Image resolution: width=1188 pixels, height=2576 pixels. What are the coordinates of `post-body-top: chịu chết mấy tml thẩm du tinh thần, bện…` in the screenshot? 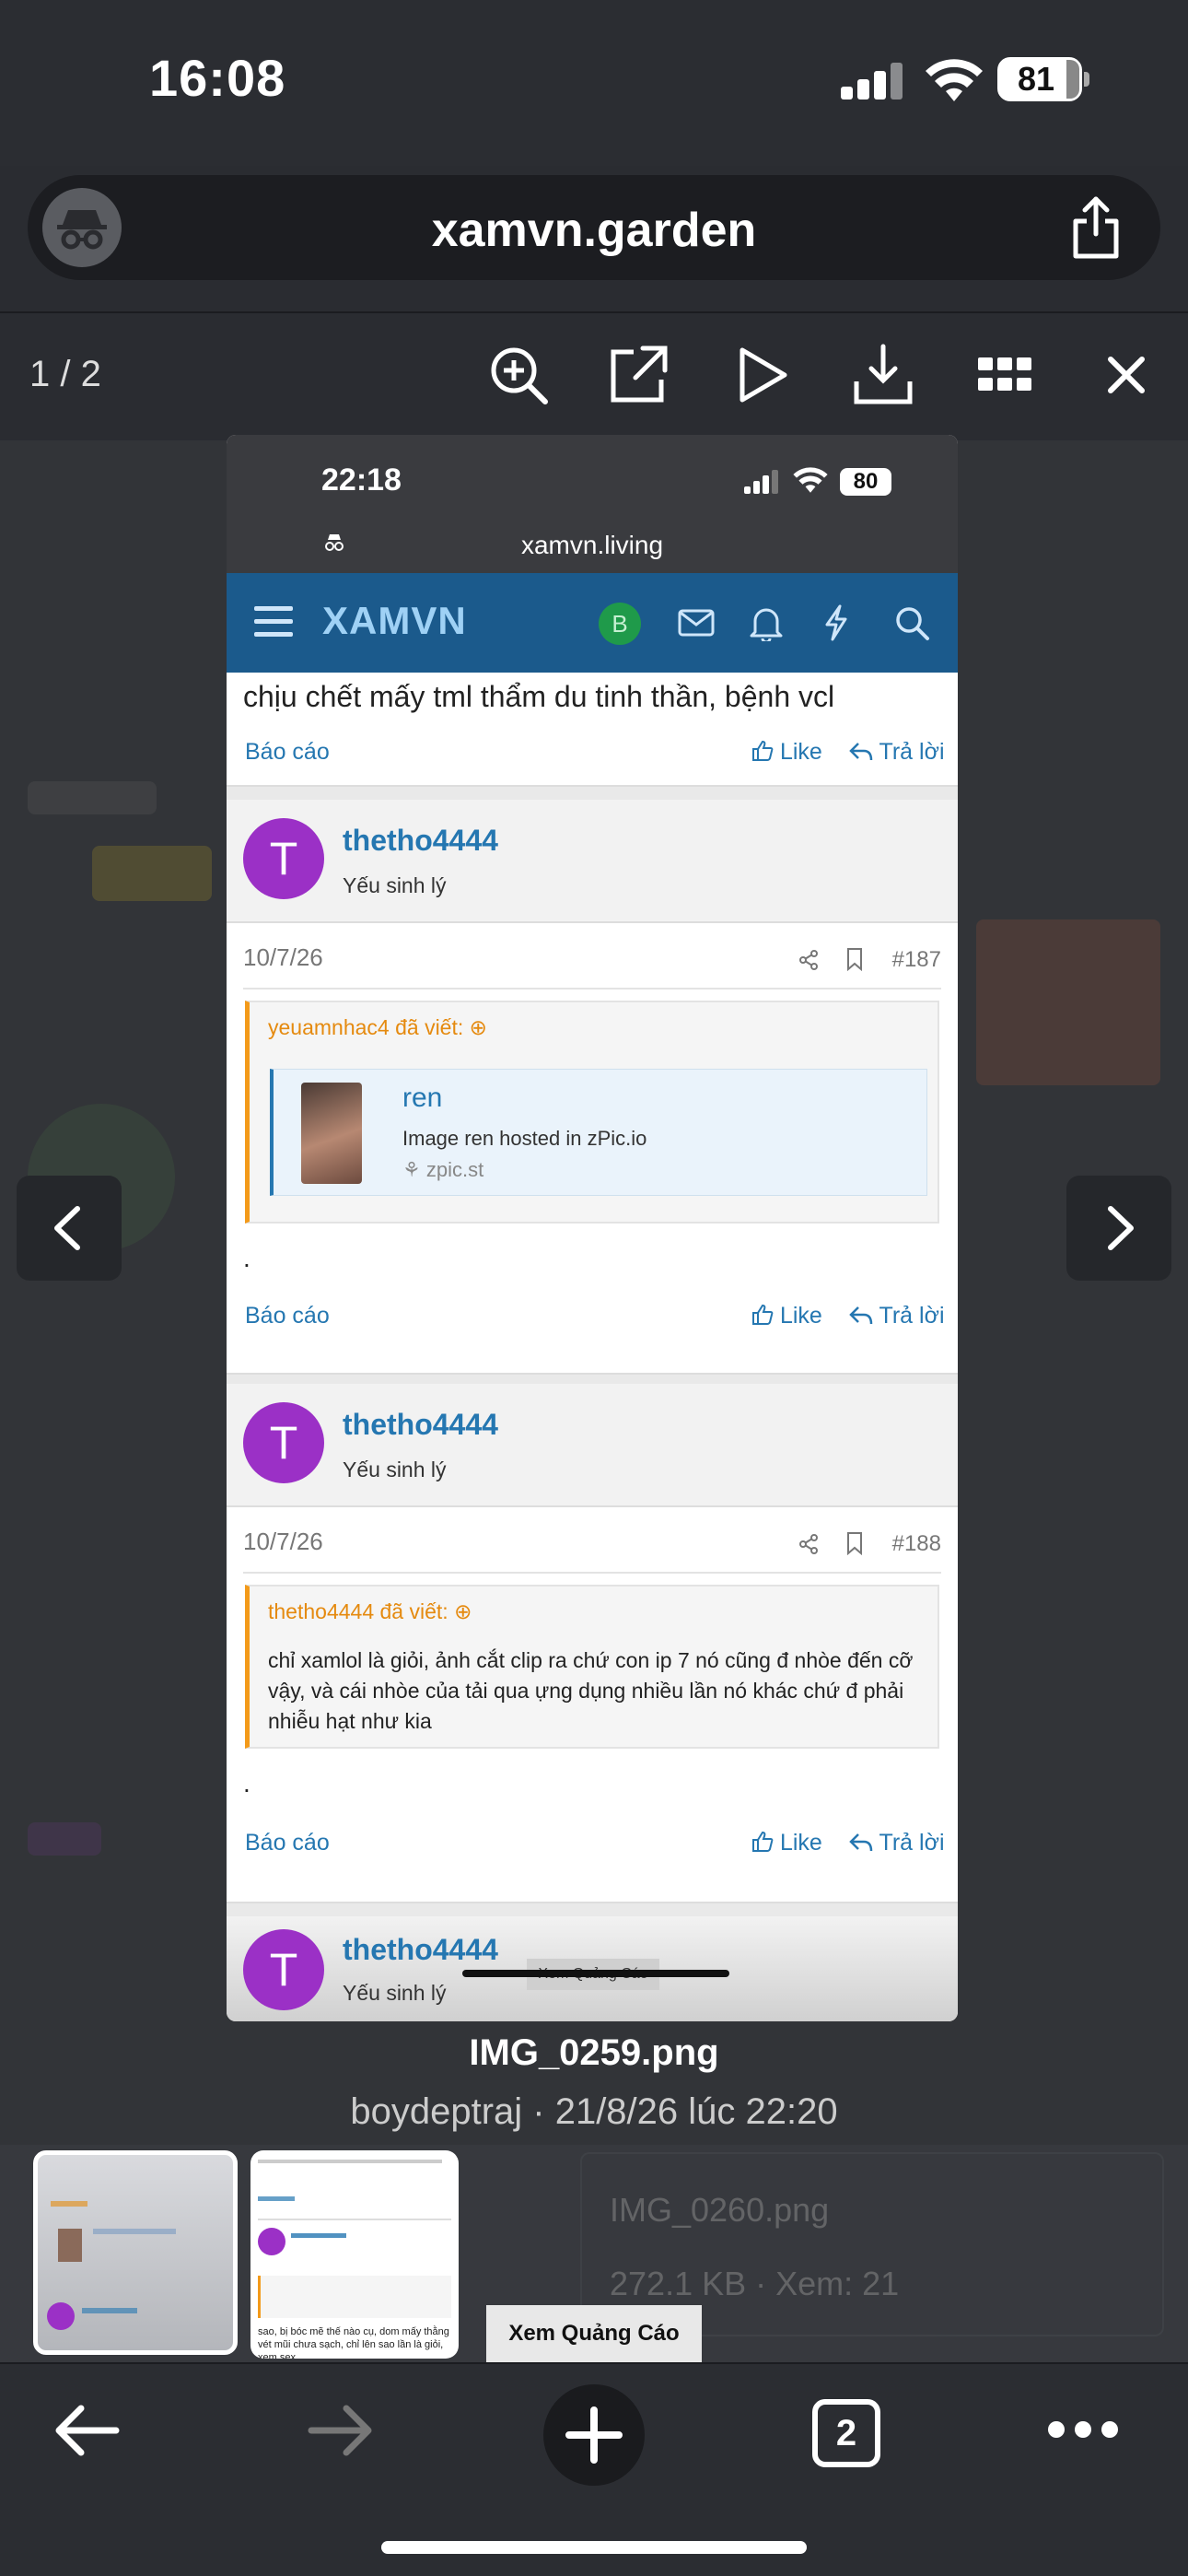 It's located at (592, 730).